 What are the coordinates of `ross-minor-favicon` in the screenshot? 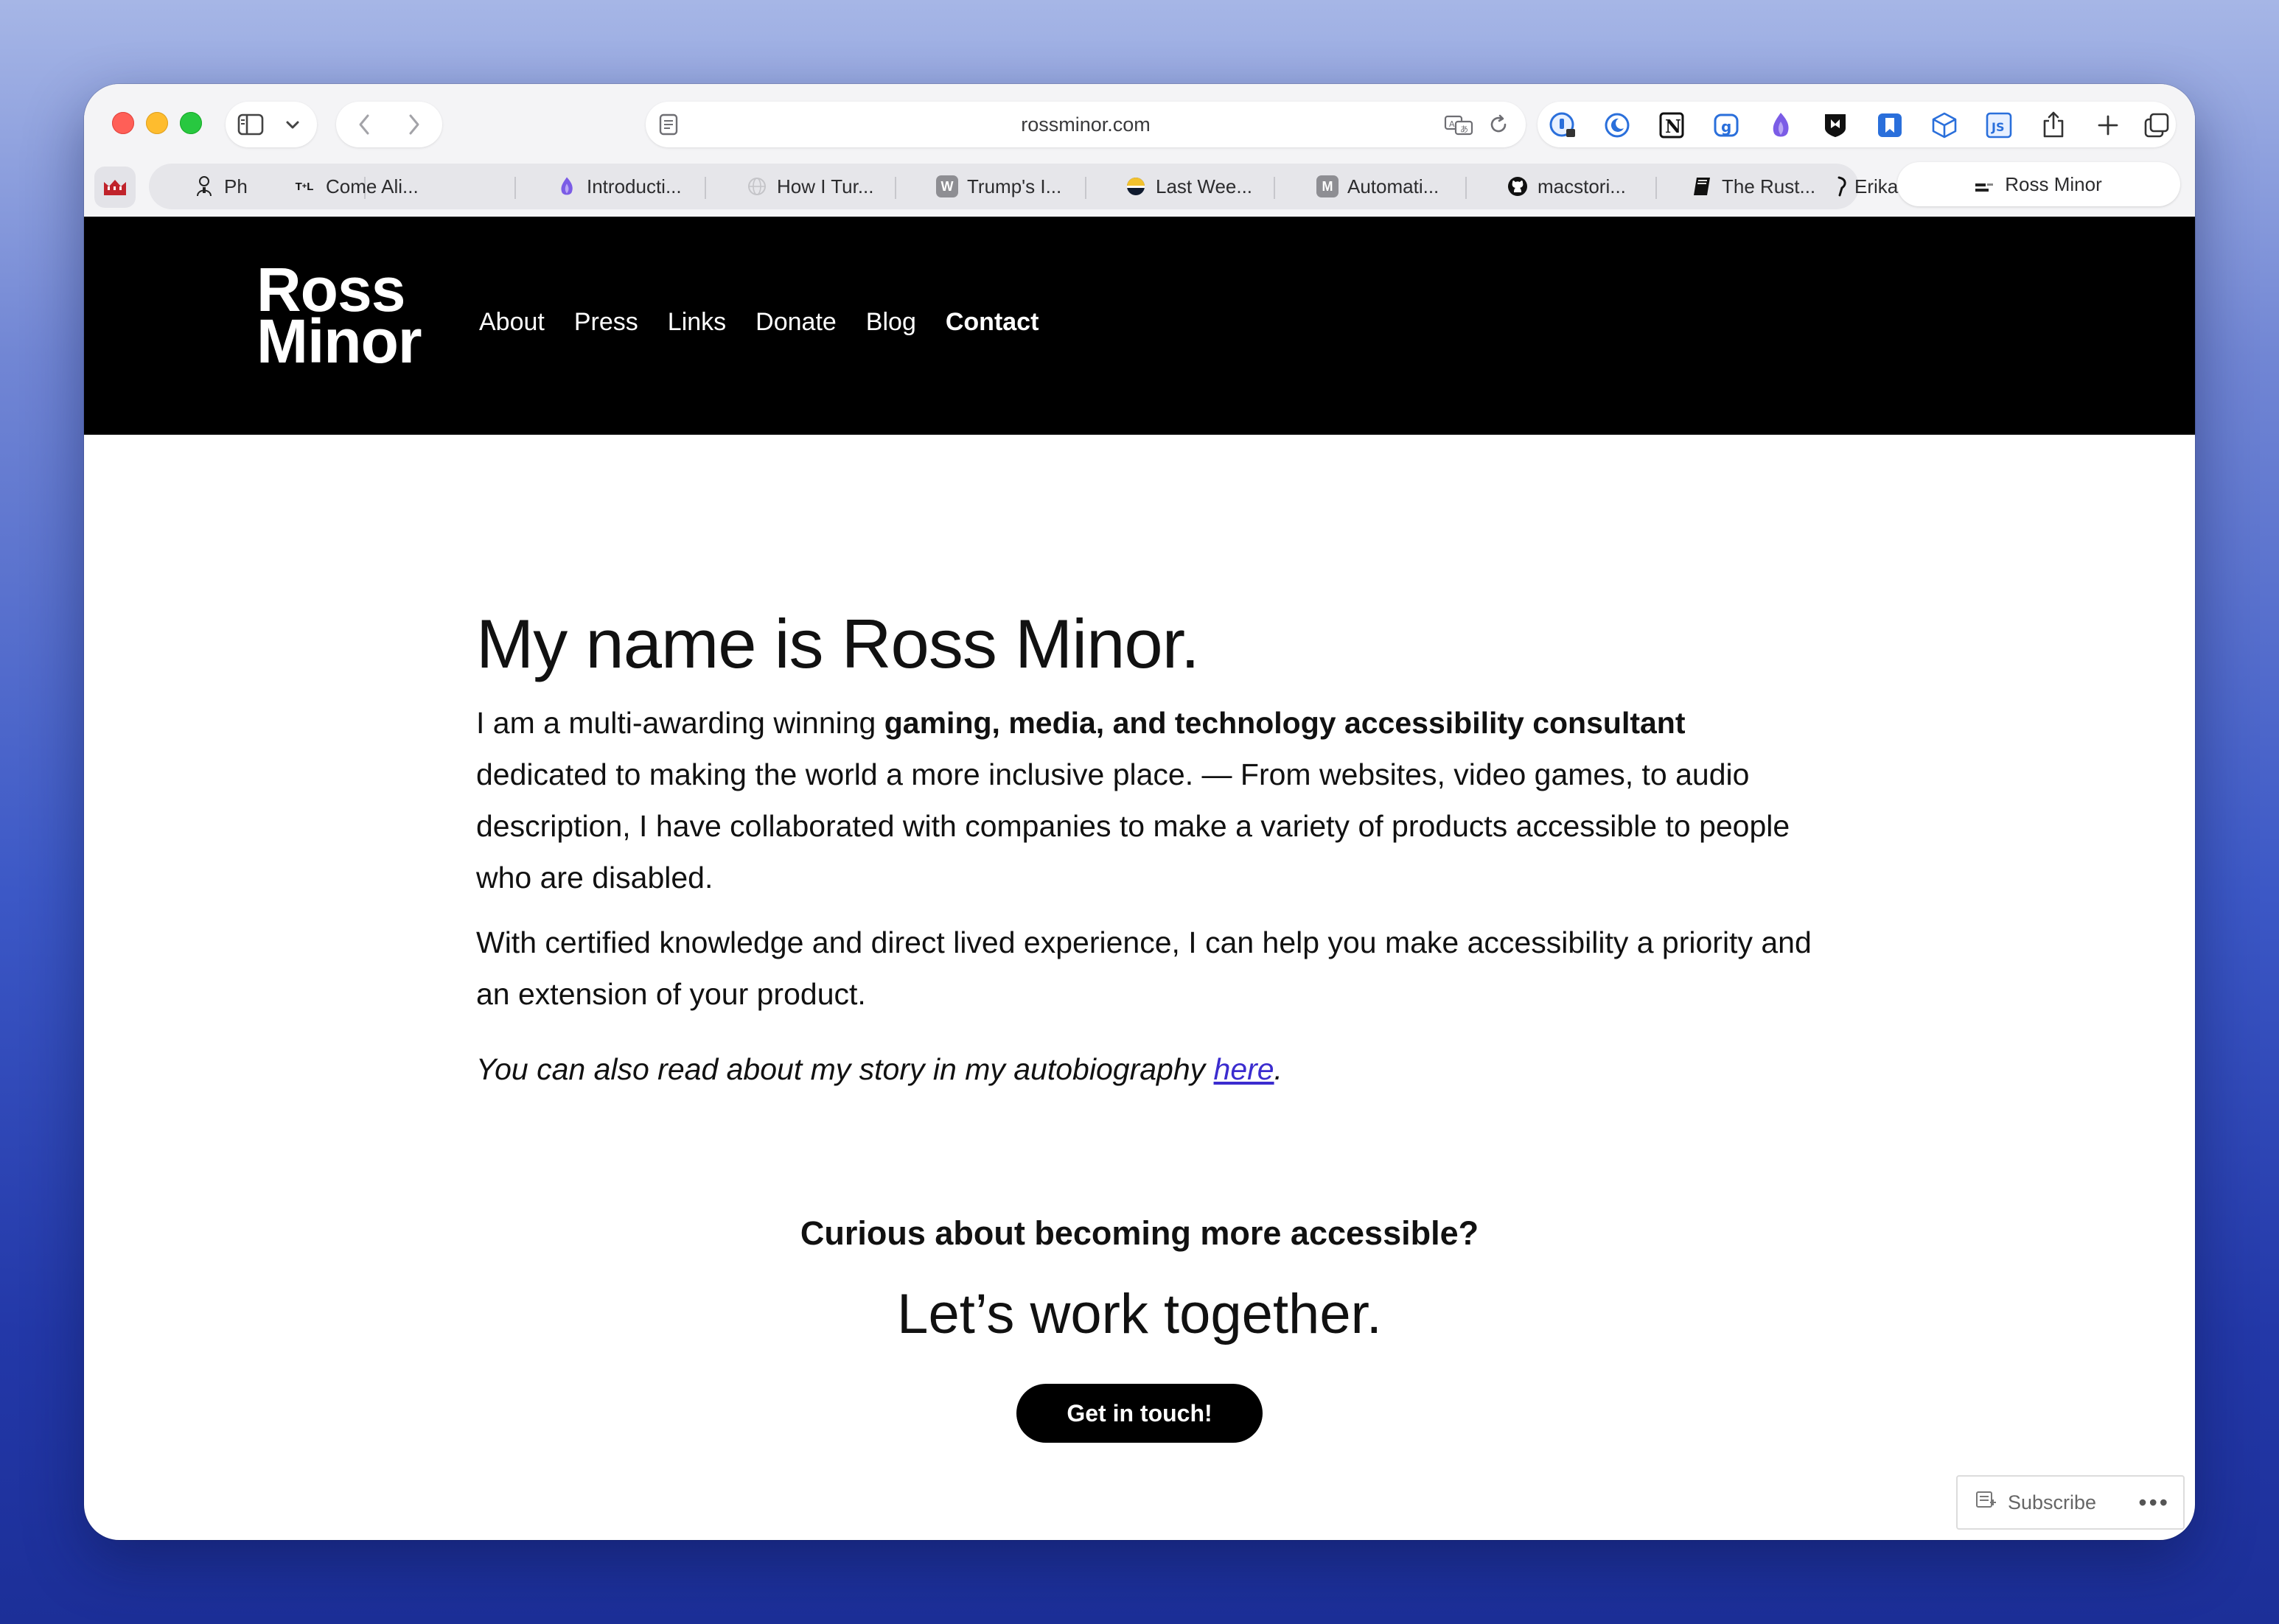 It's located at (1985, 185).